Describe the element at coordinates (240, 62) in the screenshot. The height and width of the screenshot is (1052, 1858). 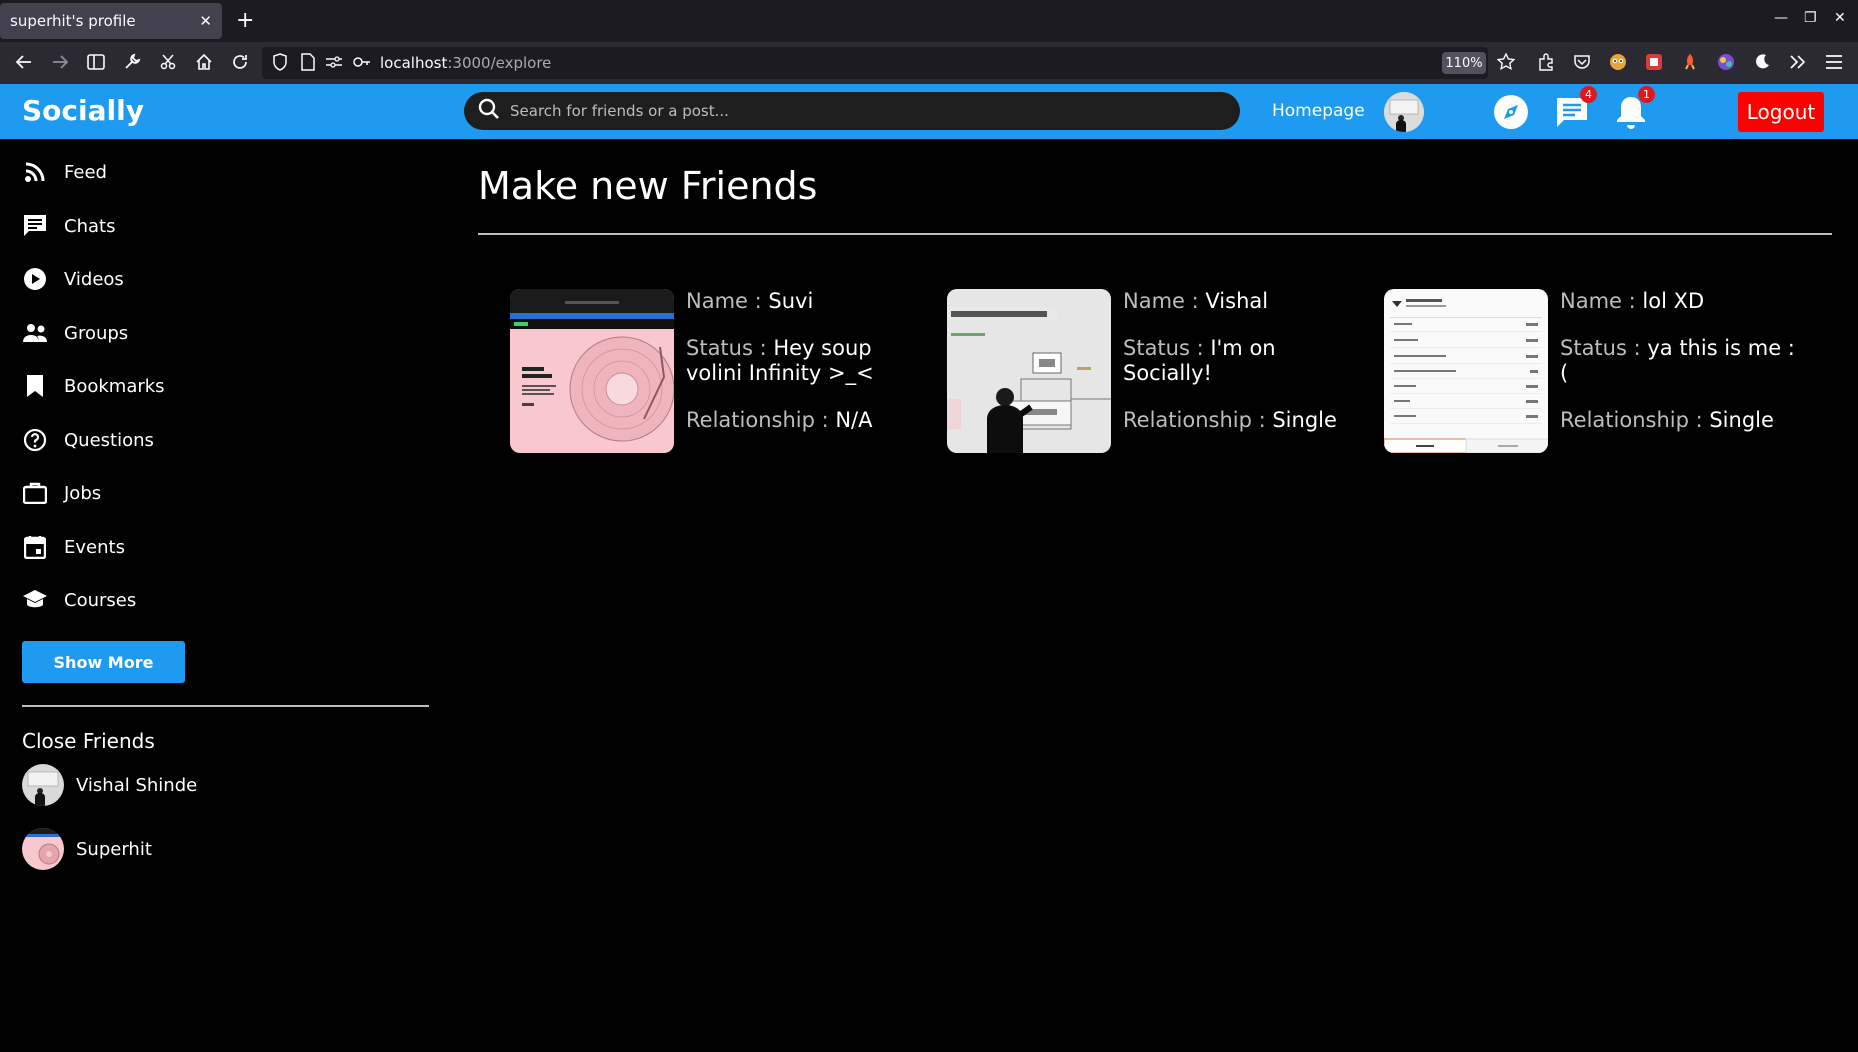
I see `reload-icon` at that location.